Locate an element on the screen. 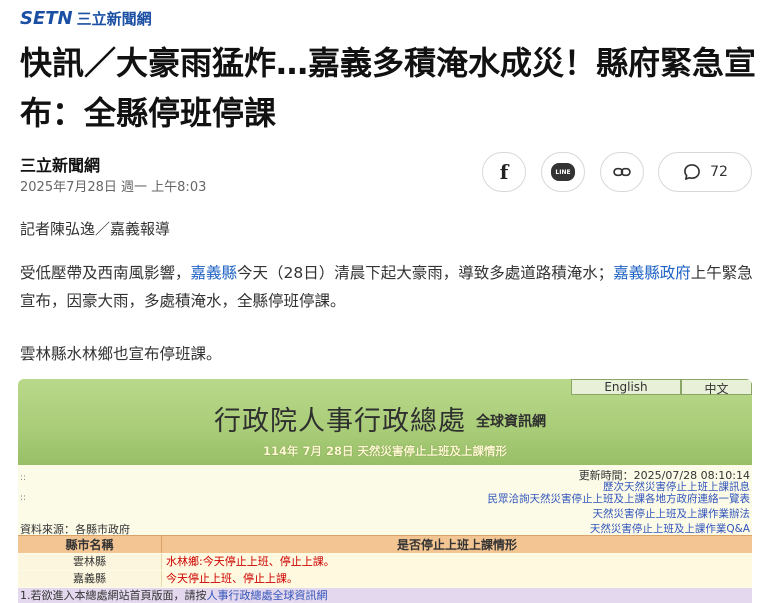 Image resolution: width=780 pixels, height=603 pixels. table-header-county: 縣市名稱 is located at coordinates (90, 544).